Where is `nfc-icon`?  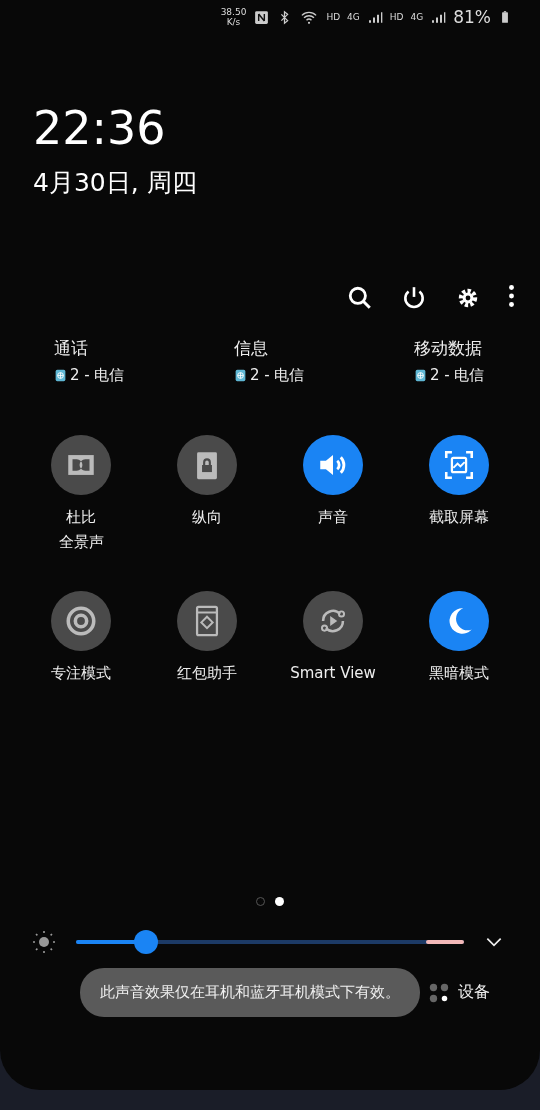
nfc-icon is located at coordinates (262, 17).